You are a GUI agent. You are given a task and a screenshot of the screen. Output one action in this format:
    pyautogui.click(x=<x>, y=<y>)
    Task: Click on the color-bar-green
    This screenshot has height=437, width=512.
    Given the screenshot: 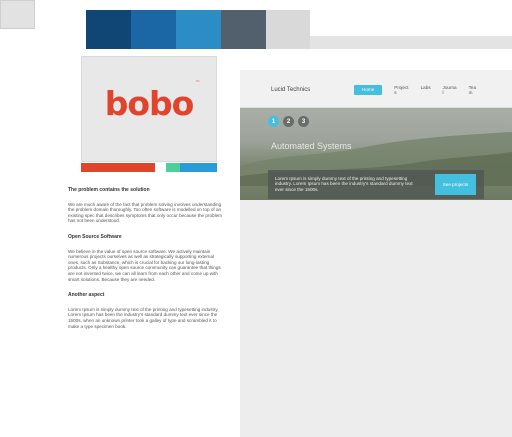 What is the action you would take?
    pyautogui.click(x=173, y=167)
    